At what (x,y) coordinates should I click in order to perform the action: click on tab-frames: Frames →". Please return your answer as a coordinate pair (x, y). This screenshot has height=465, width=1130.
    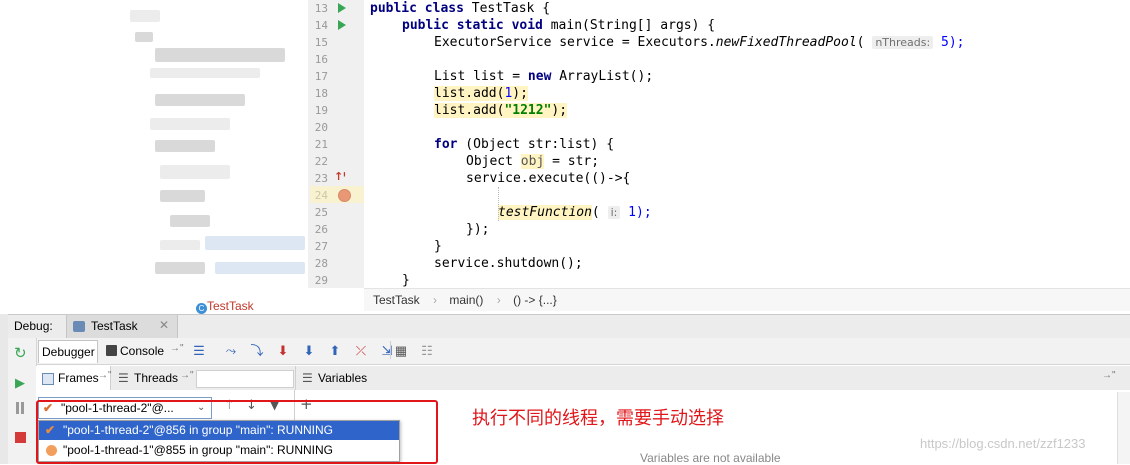
    Looking at the image, I should click on (74, 378).